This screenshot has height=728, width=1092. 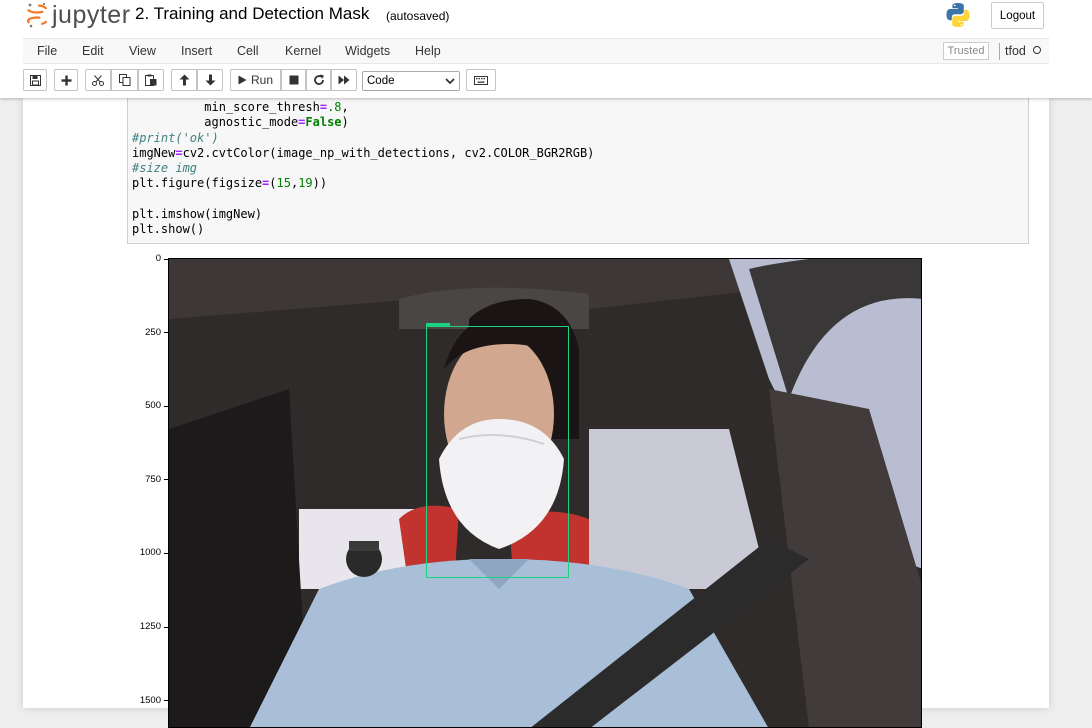 I want to click on y-tick-label: 0, so click(x=158, y=258).